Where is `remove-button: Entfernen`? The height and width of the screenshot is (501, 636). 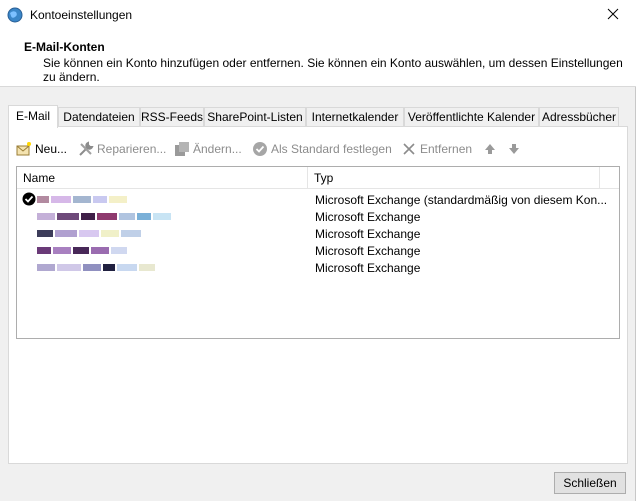
remove-button: Entfernen is located at coordinates (436, 149).